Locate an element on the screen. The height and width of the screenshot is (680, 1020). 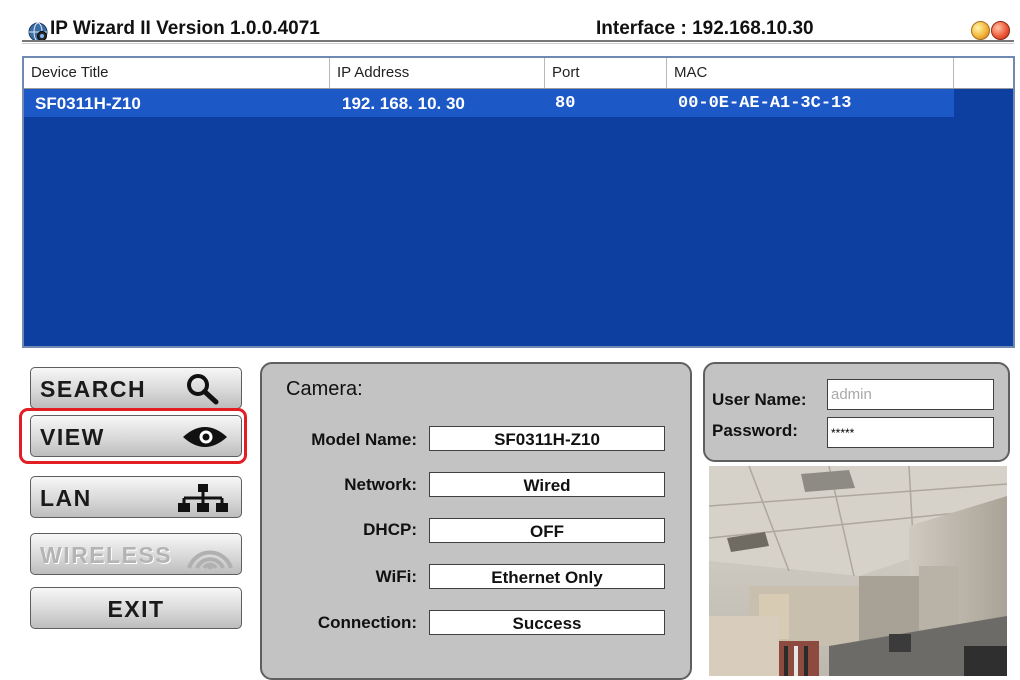
model-name-value: SF0311H-Z10 is located at coordinates (547, 438).